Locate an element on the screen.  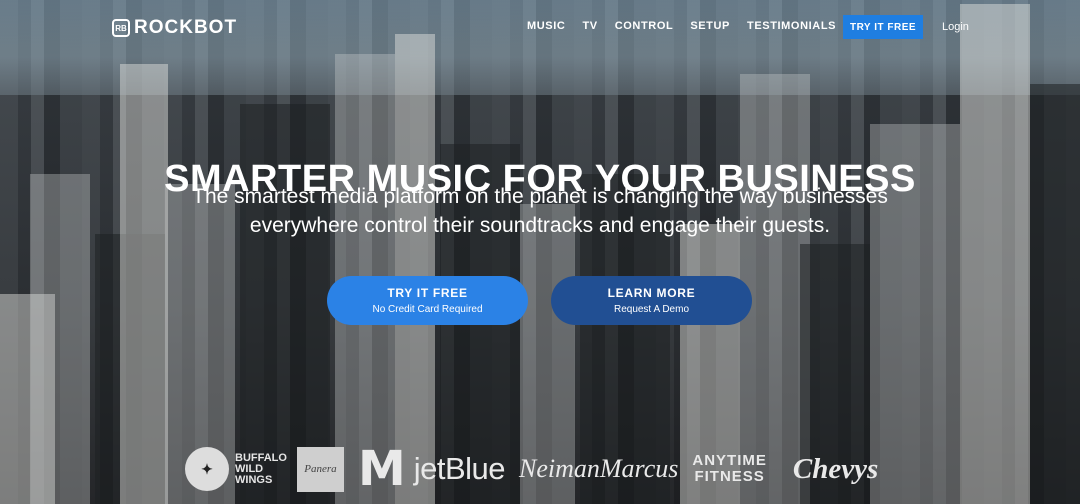
anytime-line-2: FITNESS is located at coordinates (729, 476).